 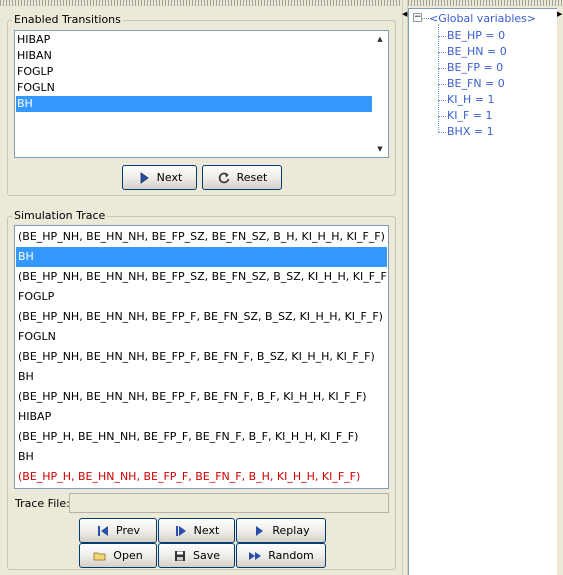 What do you see at coordinates (291, 555) in the screenshot?
I see `random-label: Random` at bounding box center [291, 555].